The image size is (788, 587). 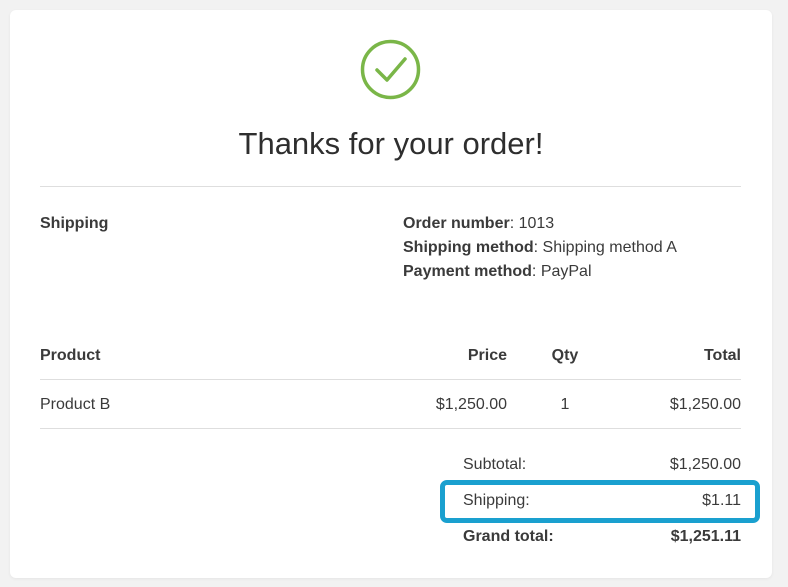 What do you see at coordinates (536, 223) in the screenshot?
I see `order-number-value: 1013` at bounding box center [536, 223].